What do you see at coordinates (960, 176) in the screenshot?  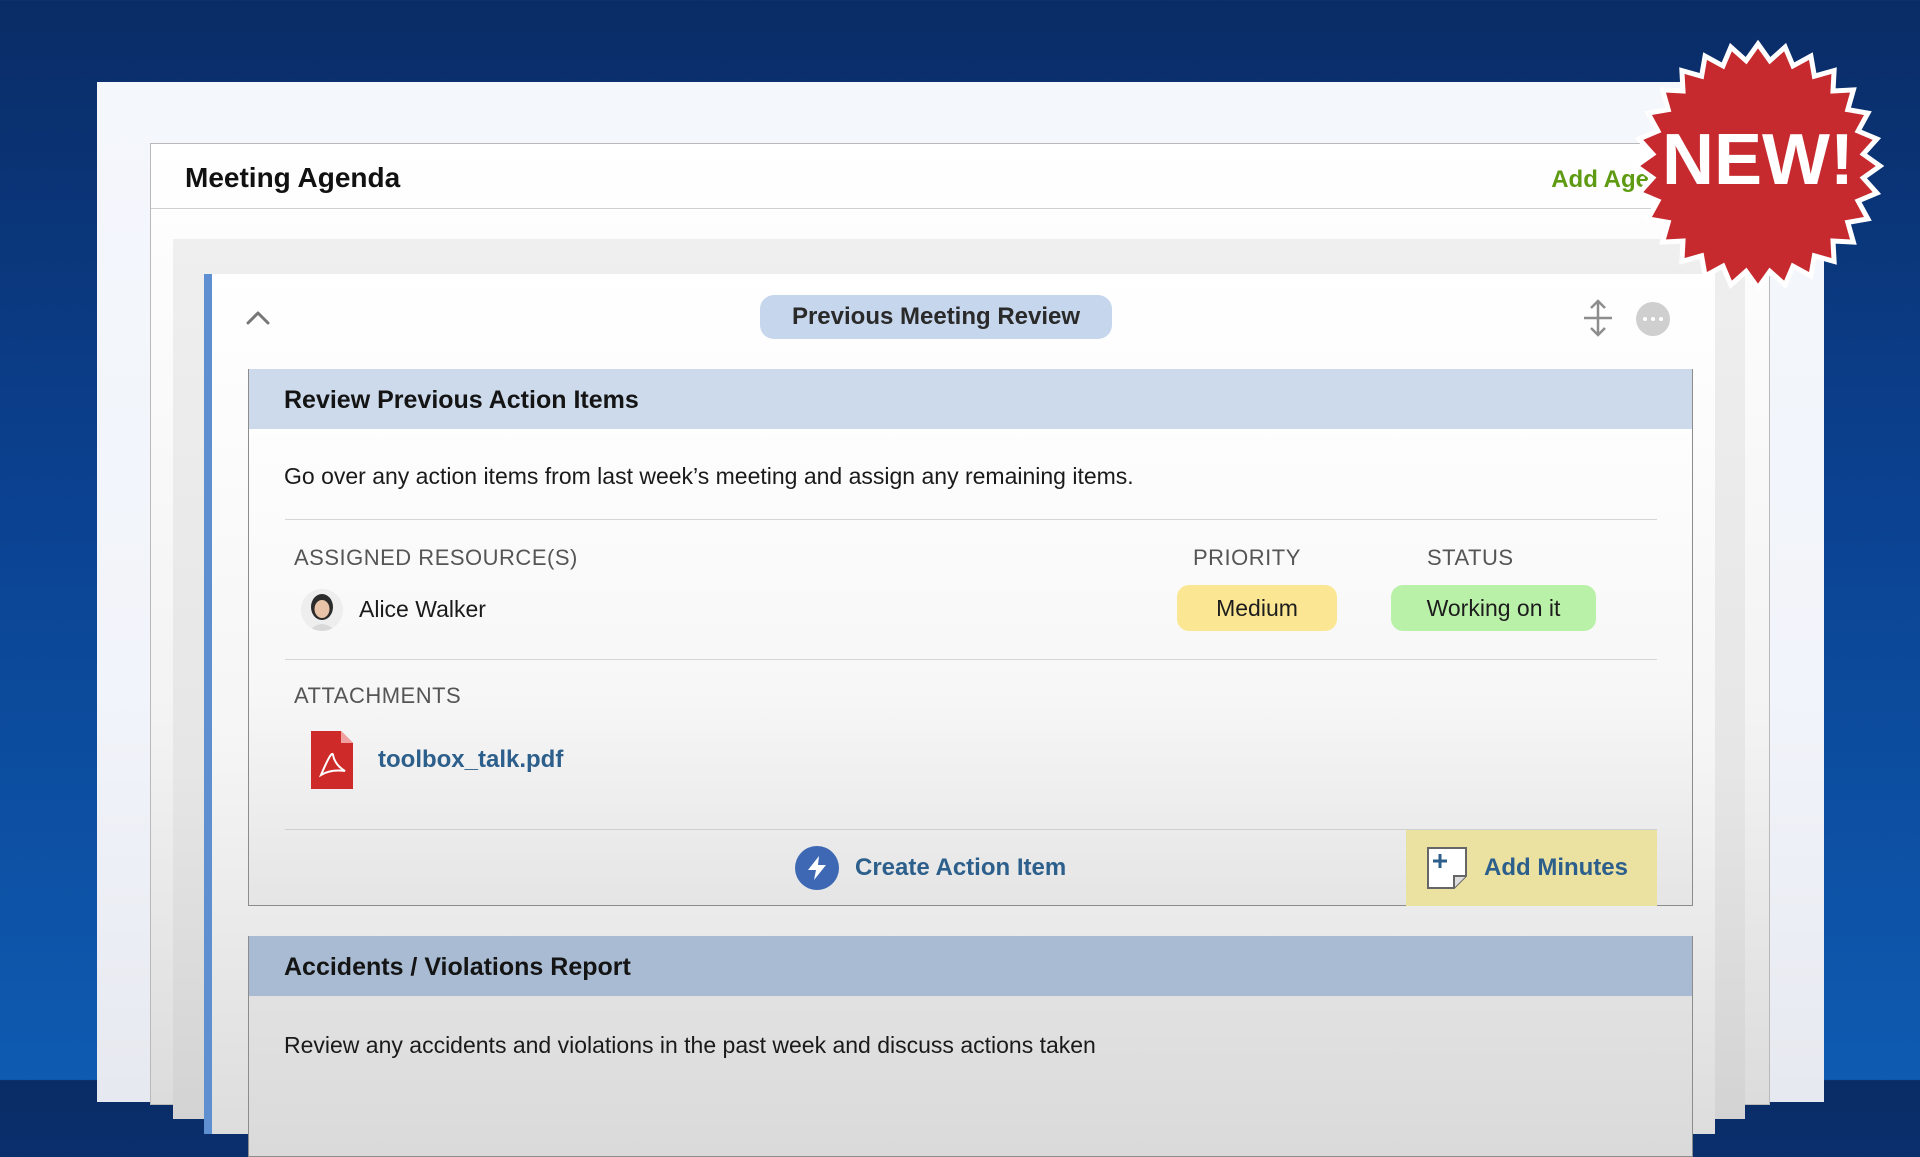 I see `panel-header: Meeting Agenda Add Agenda Ca` at bounding box center [960, 176].